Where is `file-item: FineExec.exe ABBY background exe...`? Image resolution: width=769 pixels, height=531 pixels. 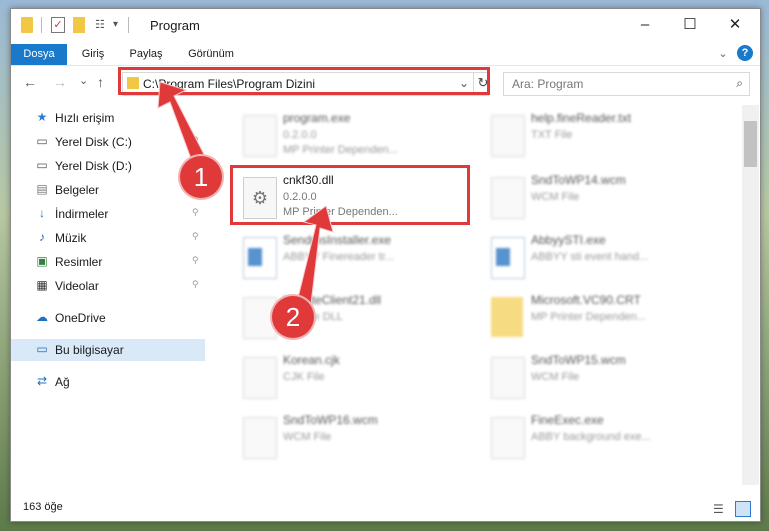 file-item: FineExec.exe ABBY background exe... is located at coordinates (601, 439).